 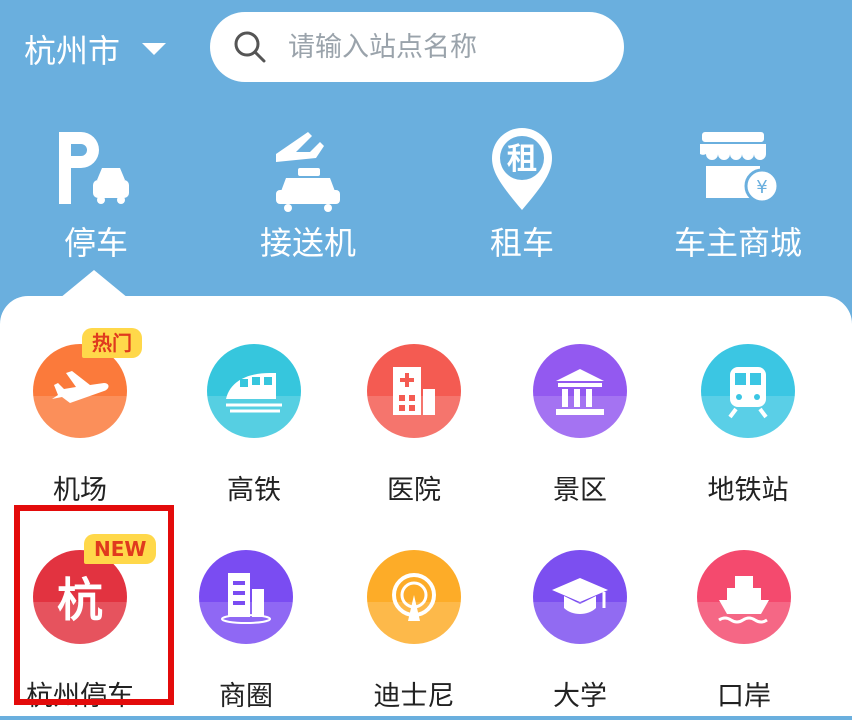 I want to click on train-icon, so click(x=254, y=391).